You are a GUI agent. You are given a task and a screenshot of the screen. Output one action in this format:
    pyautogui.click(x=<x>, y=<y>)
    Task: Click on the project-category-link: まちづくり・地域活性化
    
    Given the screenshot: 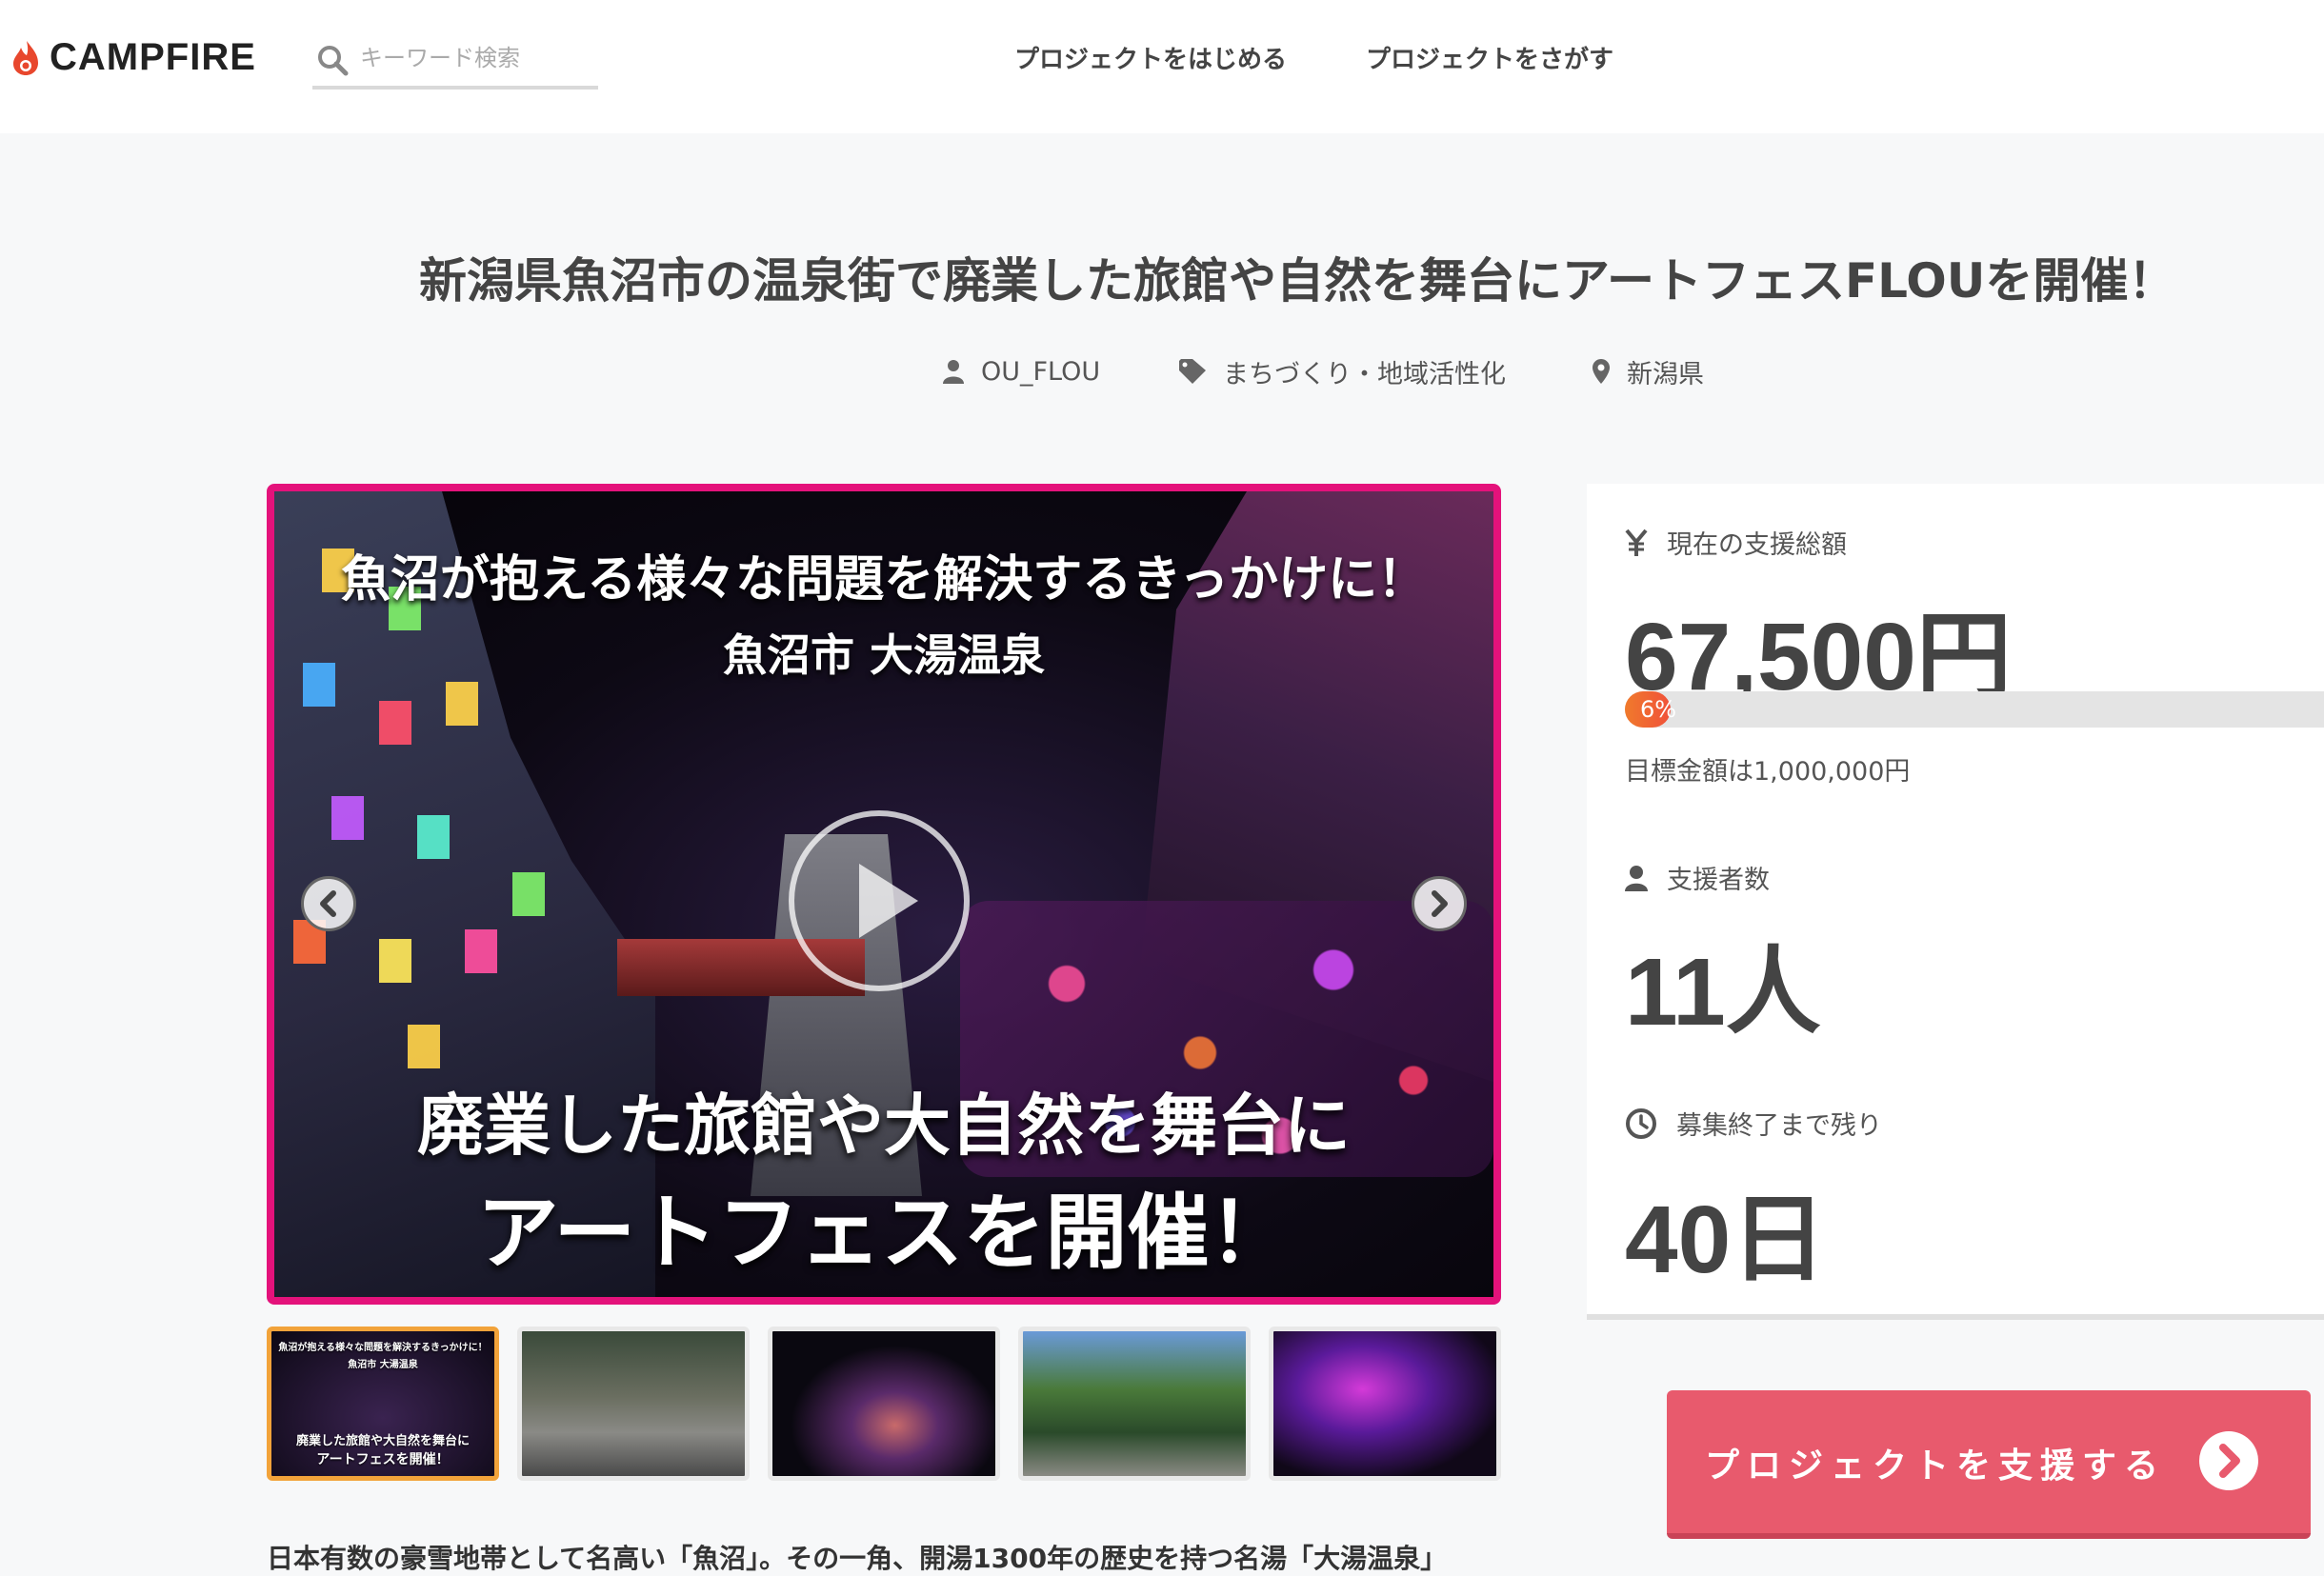 What is the action you would take?
    pyautogui.click(x=1342, y=371)
    